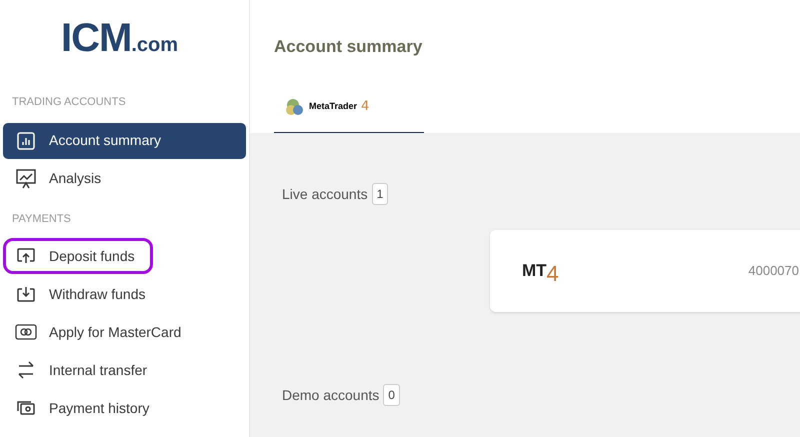 The width and height of the screenshot is (800, 437). I want to click on sidebar-item: Deposit funds, so click(78, 256).